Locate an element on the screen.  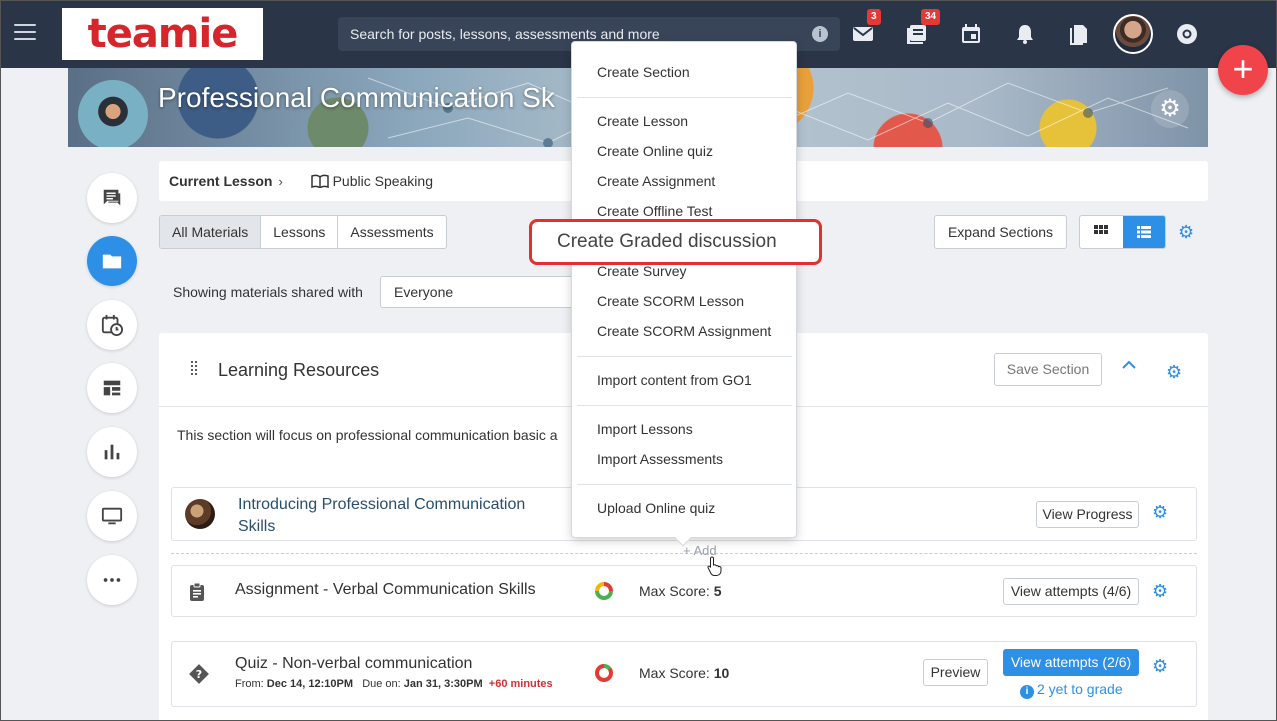
monitor-icon is located at coordinates (112, 516).